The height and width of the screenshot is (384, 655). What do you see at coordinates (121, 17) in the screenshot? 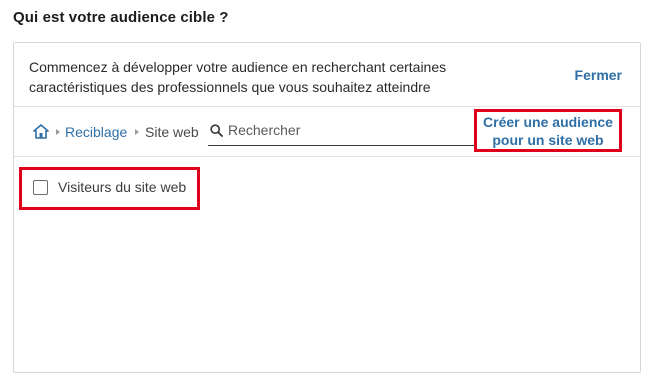
I see `section-title: Qui est votre audience cible ?` at bounding box center [121, 17].